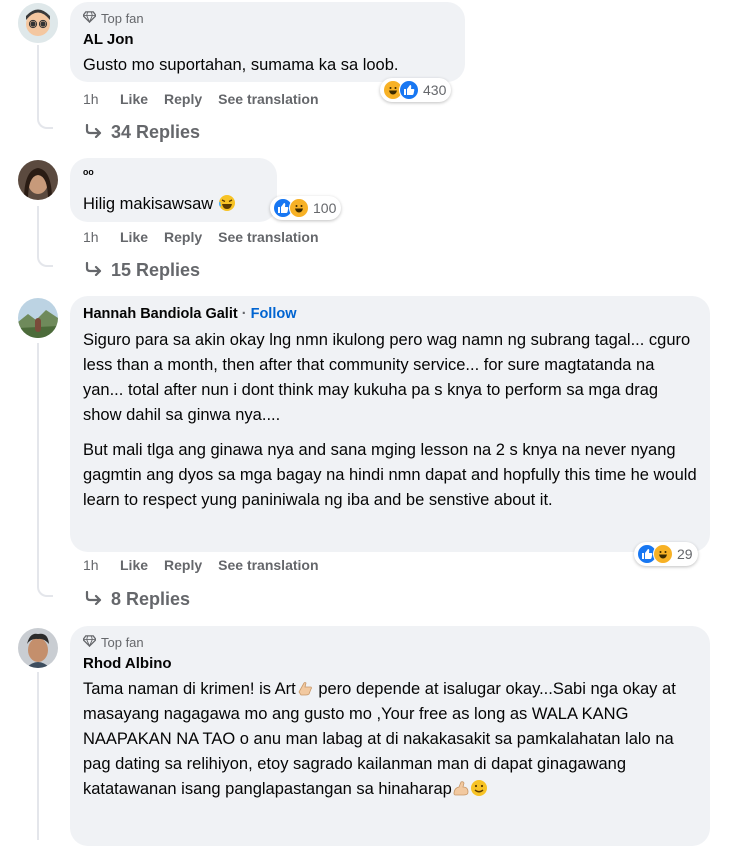 Image resolution: width=750 pixels, height=846 pixels. Describe the element at coordinates (156, 270) in the screenshot. I see `replies-count: 15 Replies` at that location.